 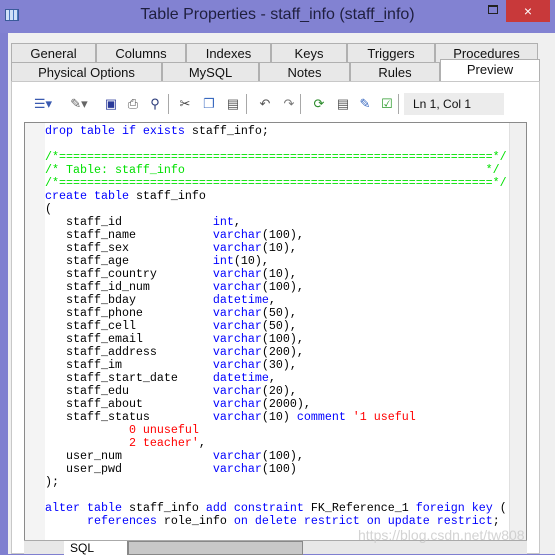 What do you see at coordinates (276, 131) in the screenshot?
I see `code-line: drop table if exists staff_info;` at bounding box center [276, 131].